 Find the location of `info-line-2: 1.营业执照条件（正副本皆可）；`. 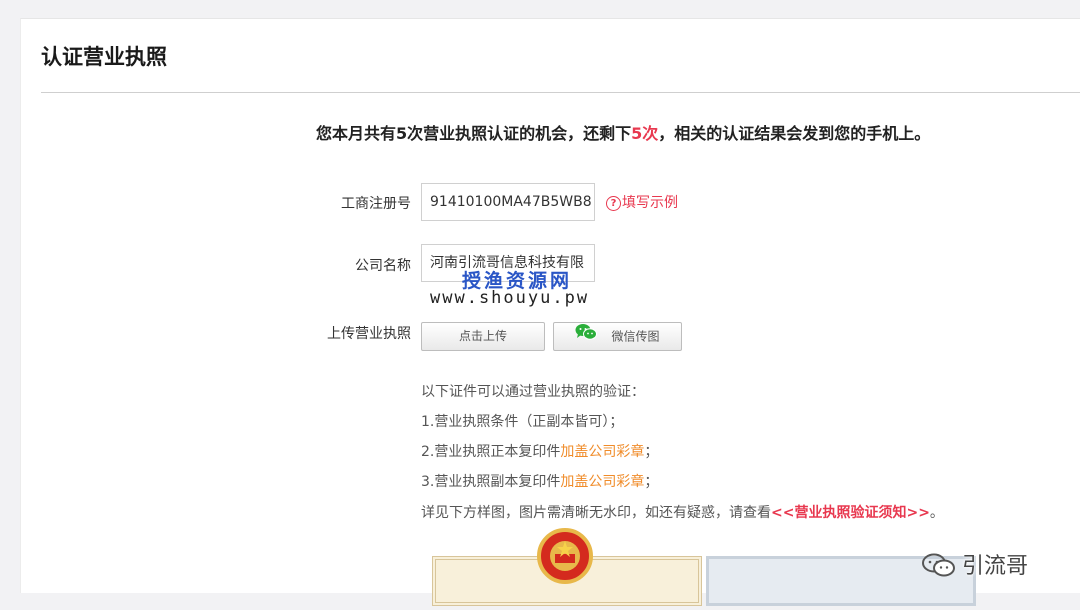

info-line-2: 1.营业执照条件（正副本皆可）； is located at coordinates (522, 422).